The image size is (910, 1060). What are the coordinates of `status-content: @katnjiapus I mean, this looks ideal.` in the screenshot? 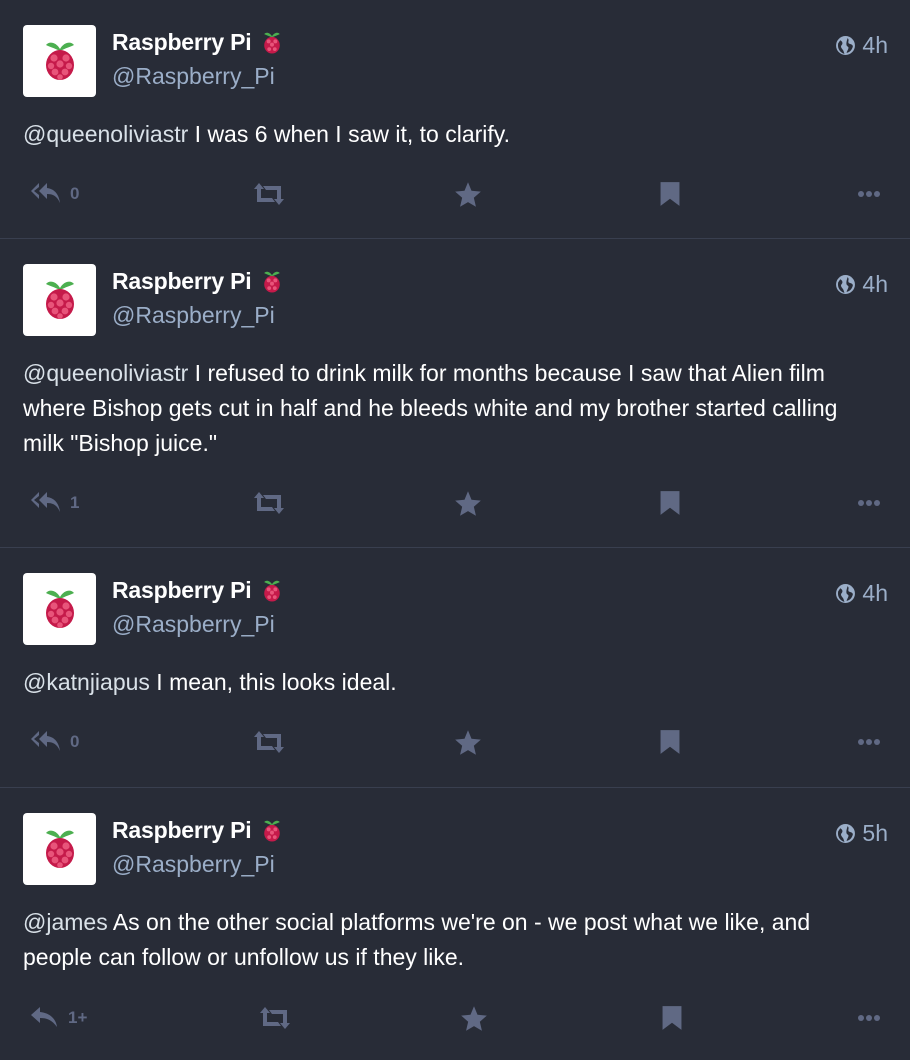 It's located at (451, 682).